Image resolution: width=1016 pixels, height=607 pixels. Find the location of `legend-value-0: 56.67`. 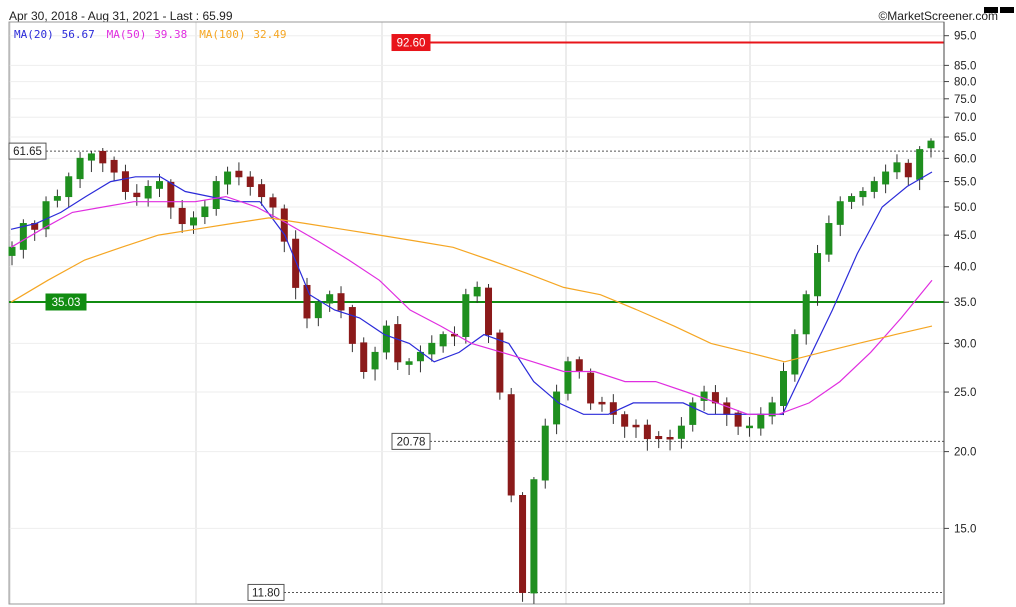

legend-value-0: 56.67 is located at coordinates (78, 34).